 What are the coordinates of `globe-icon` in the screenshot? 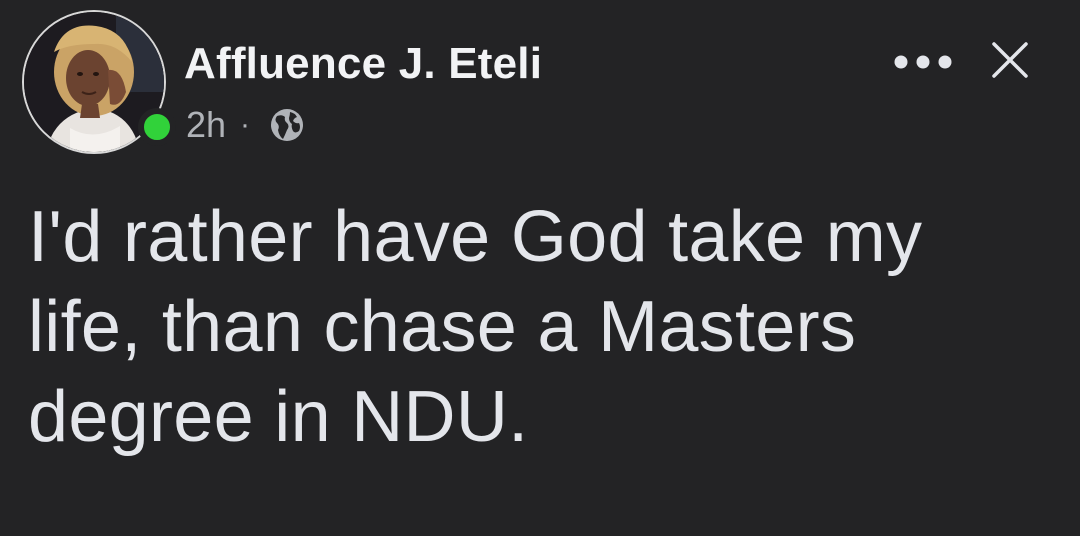 It's located at (287, 125).